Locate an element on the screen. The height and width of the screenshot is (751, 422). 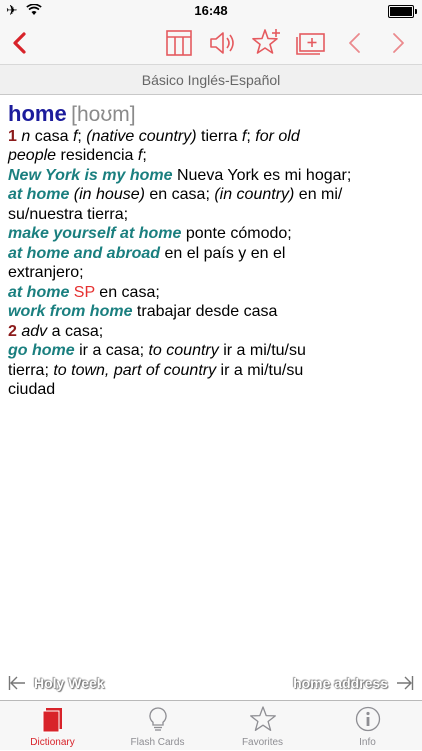
sense-number: 2 is located at coordinates (12, 331).